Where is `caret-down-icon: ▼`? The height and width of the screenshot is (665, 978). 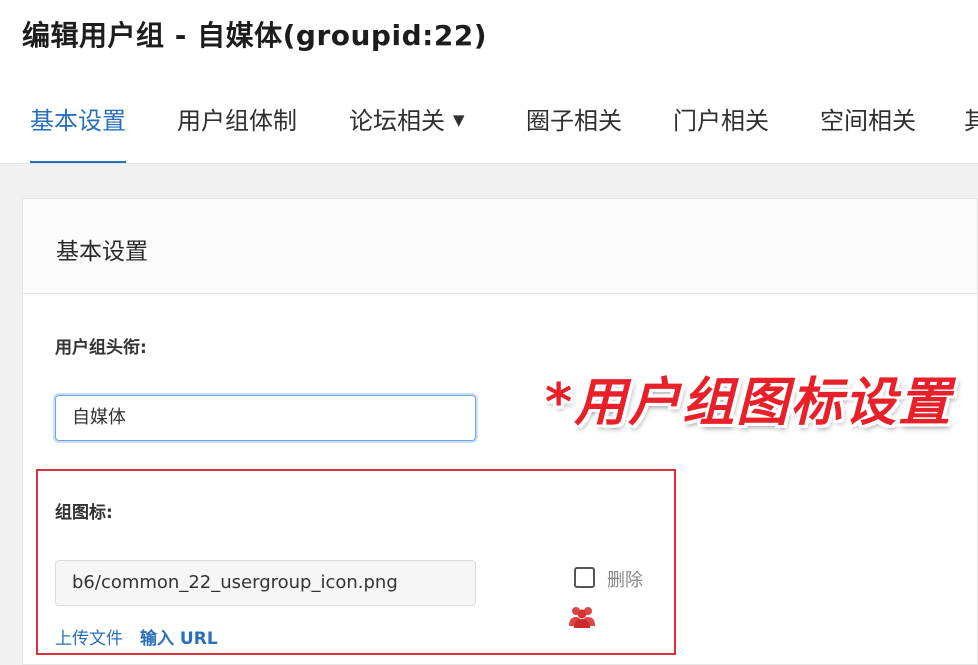
caret-down-icon: ▼ is located at coordinates (459, 120).